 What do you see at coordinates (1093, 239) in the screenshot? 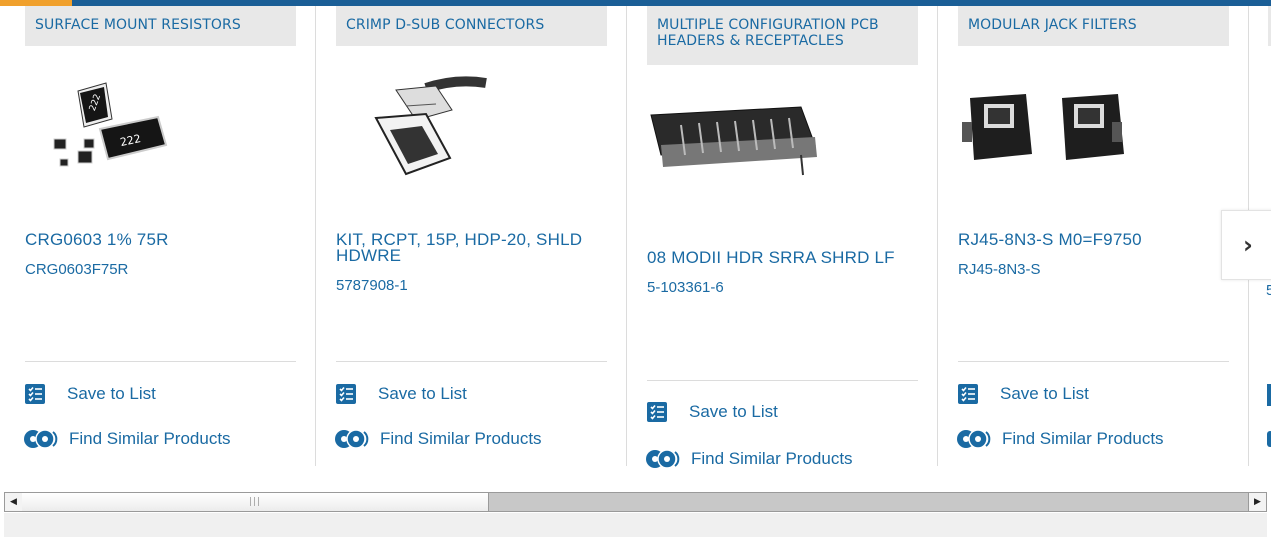
I see `product-title: RJ45-8N3-S M0=F9750` at bounding box center [1093, 239].